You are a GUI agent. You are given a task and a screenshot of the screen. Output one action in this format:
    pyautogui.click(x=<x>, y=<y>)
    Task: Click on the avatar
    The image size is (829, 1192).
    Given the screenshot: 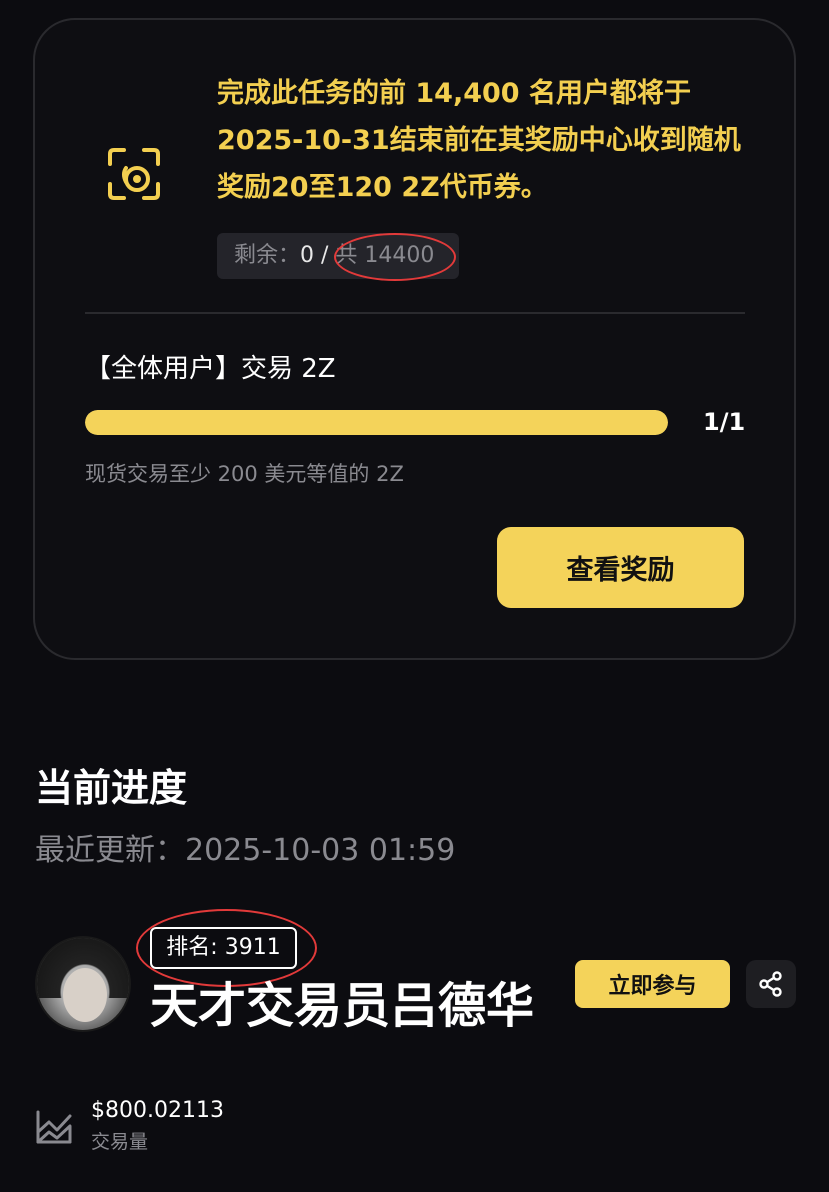 What is the action you would take?
    pyautogui.click(x=83, y=984)
    